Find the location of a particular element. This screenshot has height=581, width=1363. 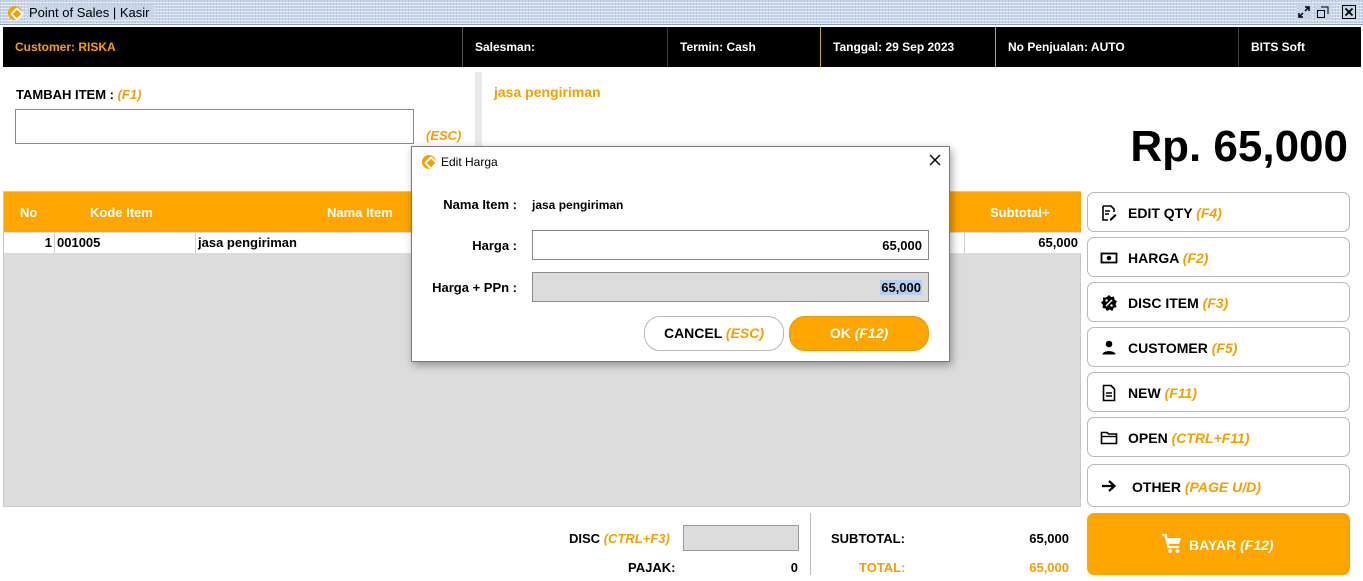

arrow-right-icon is located at coordinates (1109, 486).